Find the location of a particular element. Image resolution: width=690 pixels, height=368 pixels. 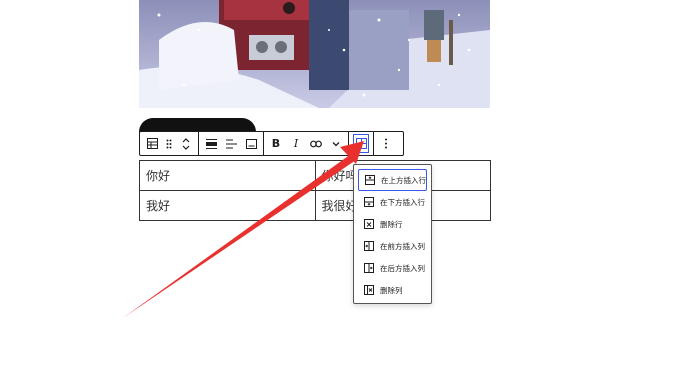

menu-item-label: 在上方插入行 is located at coordinates (403, 180).